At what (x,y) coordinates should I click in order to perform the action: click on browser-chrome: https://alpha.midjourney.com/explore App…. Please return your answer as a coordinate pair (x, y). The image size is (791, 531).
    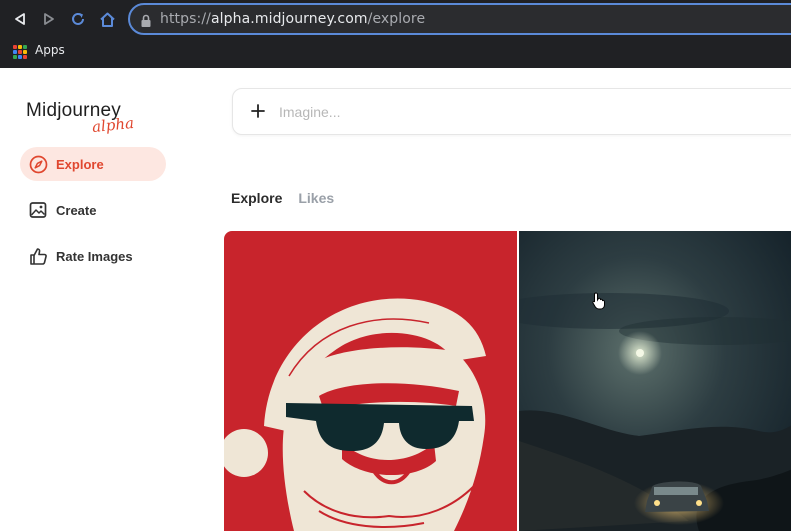
    Looking at the image, I should click on (395, 34).